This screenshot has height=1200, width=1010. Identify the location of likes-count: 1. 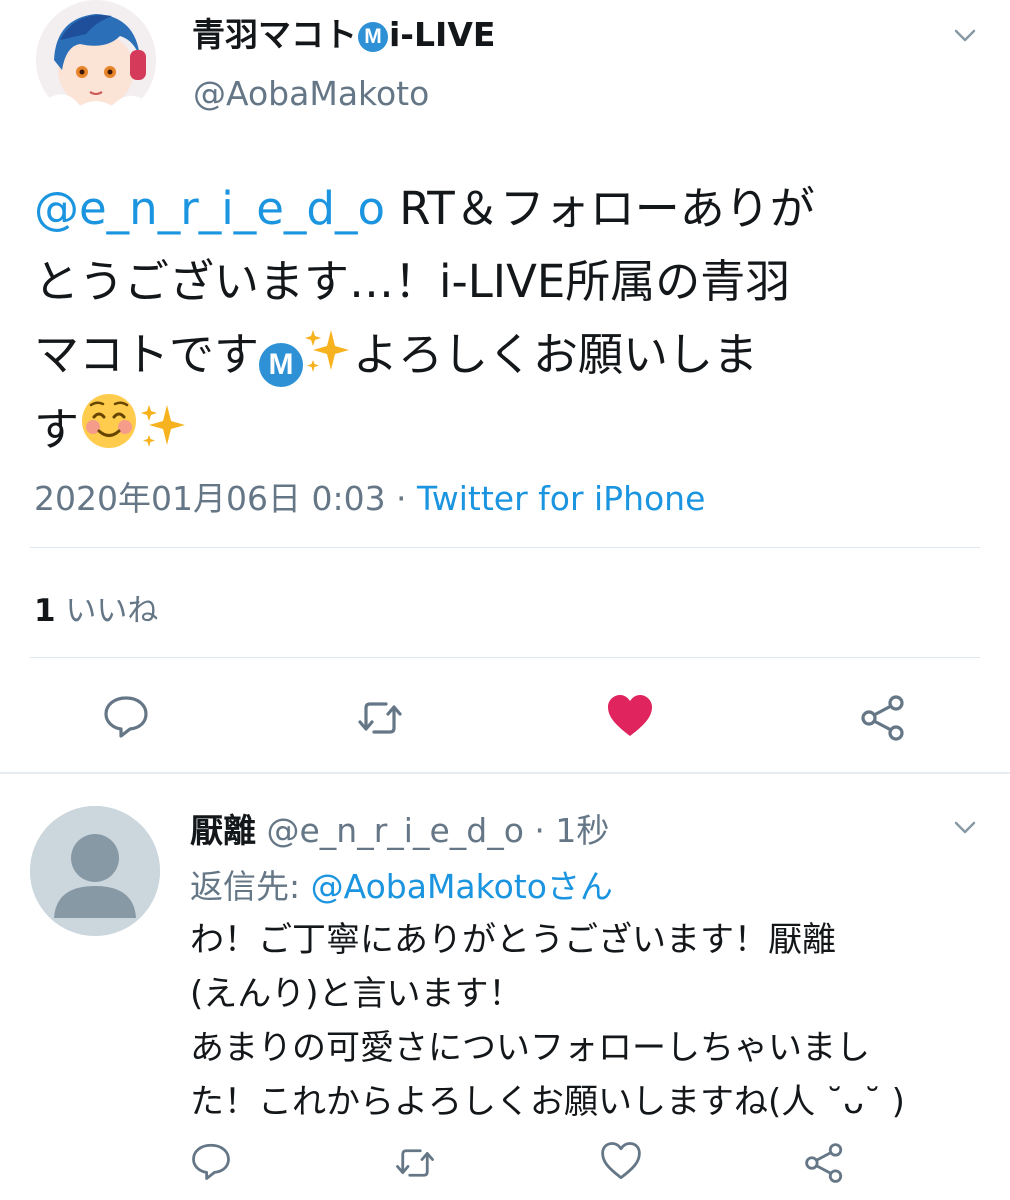
(45, 611).